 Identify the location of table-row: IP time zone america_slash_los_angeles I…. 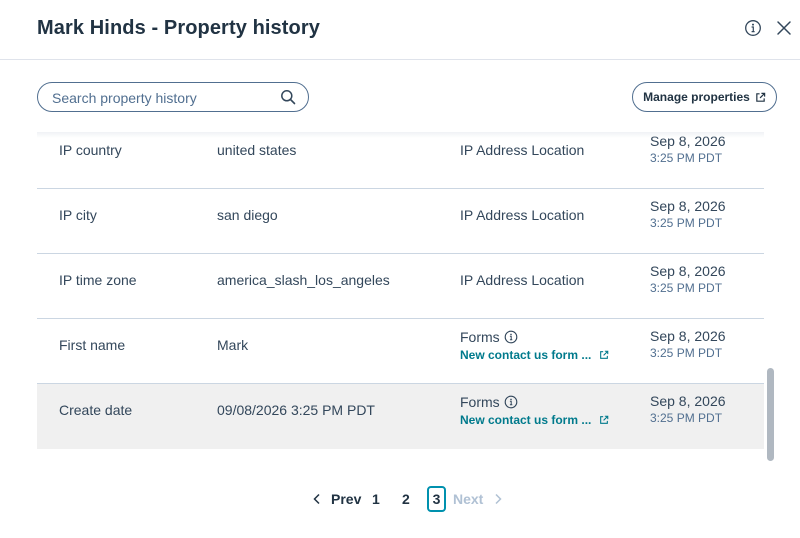
(400, 286).